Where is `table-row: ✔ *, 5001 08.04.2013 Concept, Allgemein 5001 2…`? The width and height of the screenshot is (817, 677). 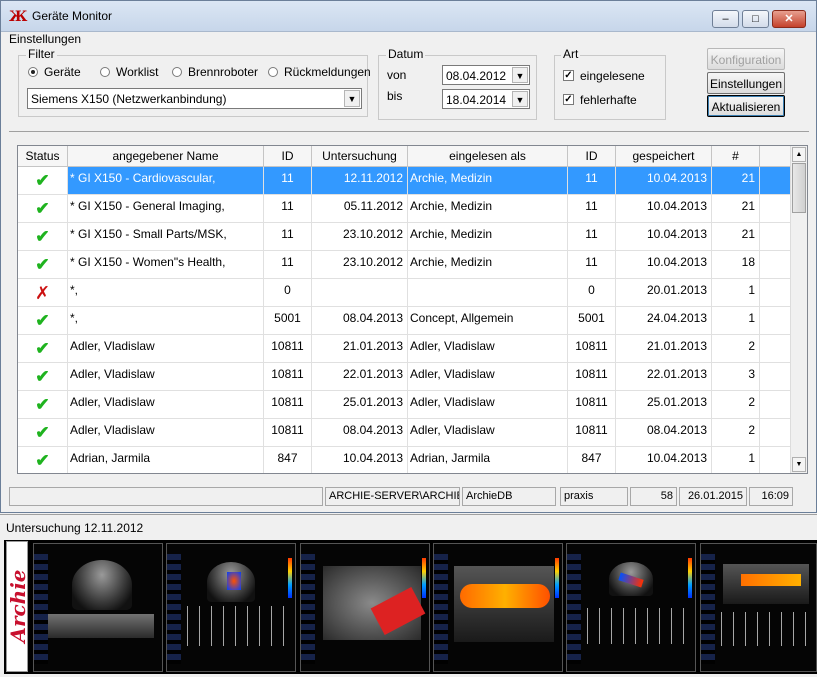
table-row: ✔ *, 5001 08.04.2013 Concept, Allgemein 5001 2… is located at coordinates (404, 321).